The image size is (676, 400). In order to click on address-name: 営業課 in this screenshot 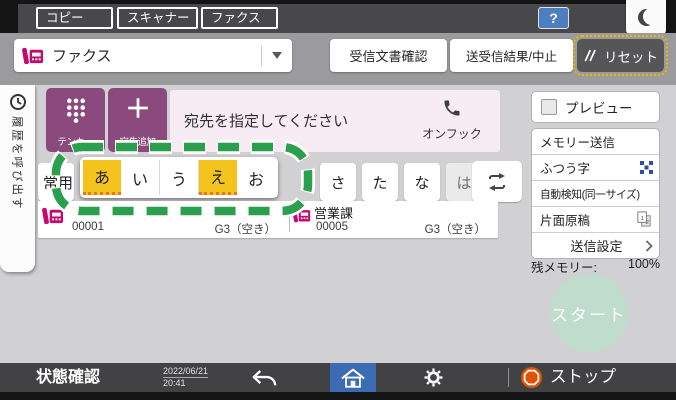, I will do `click(334, 213)`.